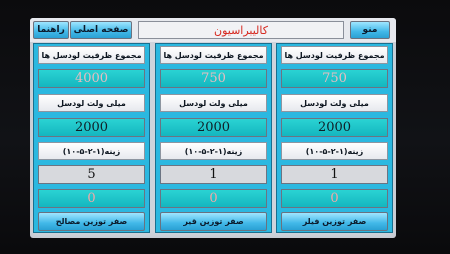  I want to click on home-button: صفحه اصلی, so click(101, 30).